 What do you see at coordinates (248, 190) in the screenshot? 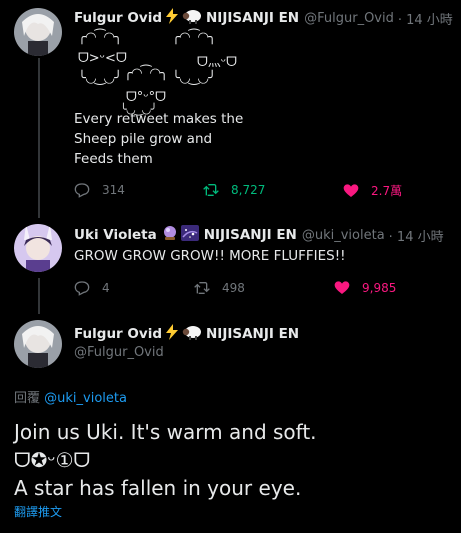
I see `retweet-count: 8,727` at bounding box center [248, 190].